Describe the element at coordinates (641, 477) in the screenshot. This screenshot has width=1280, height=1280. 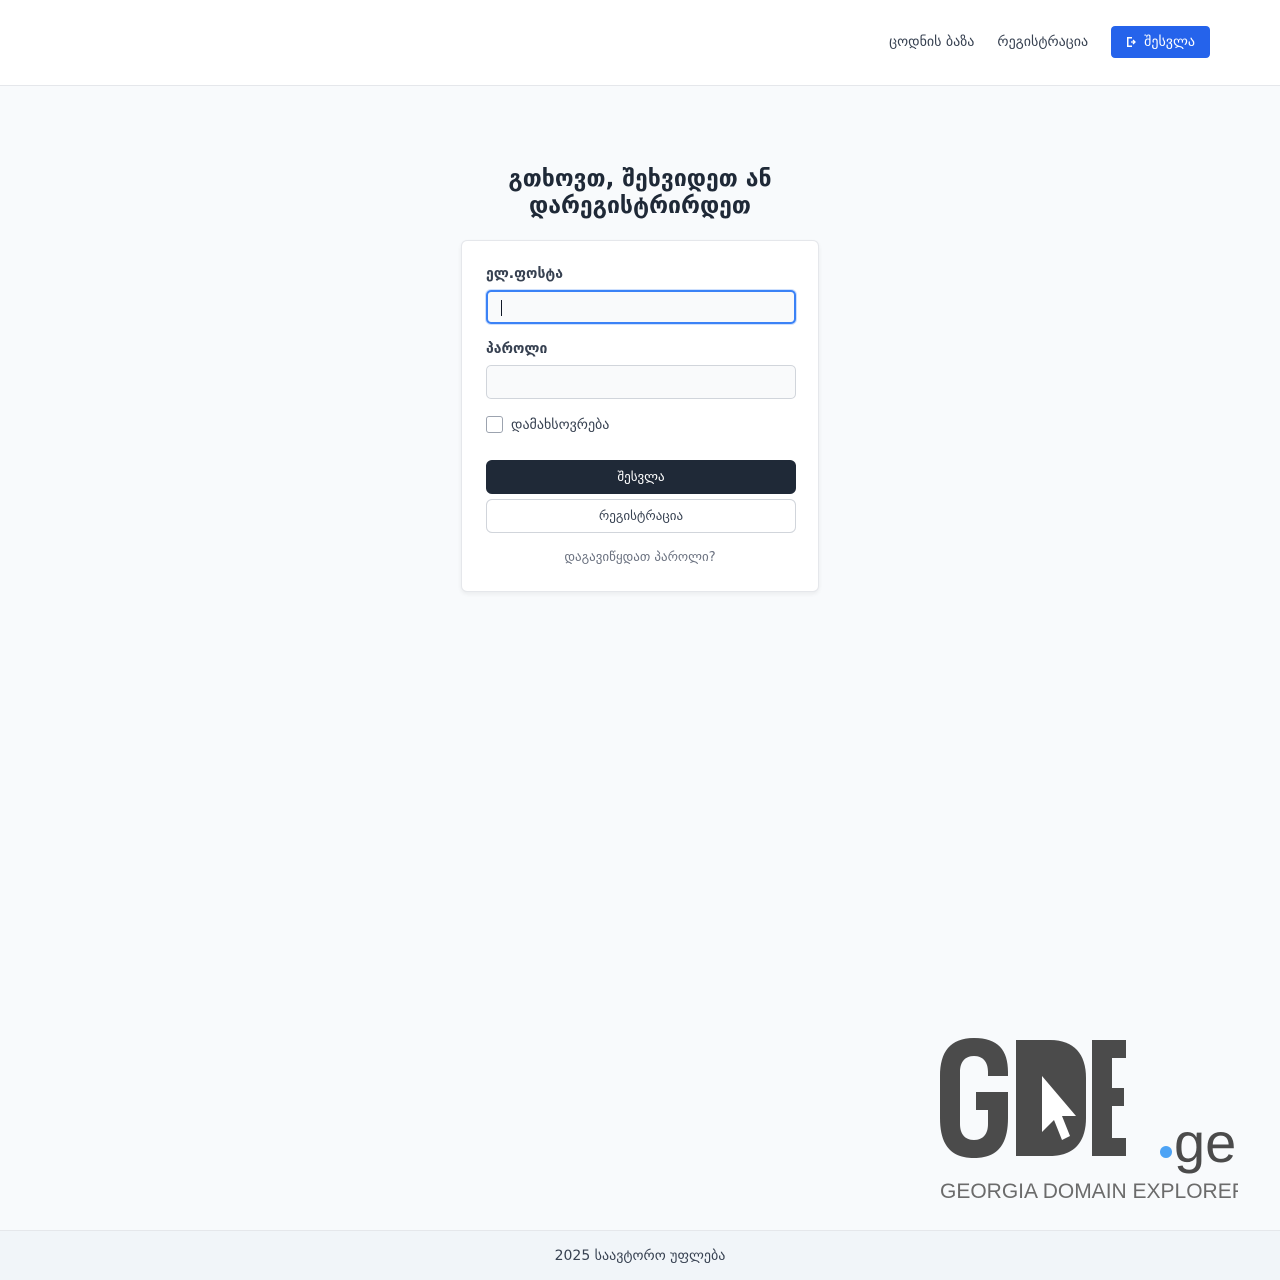
I see `login-button: შესვლა` at that location.